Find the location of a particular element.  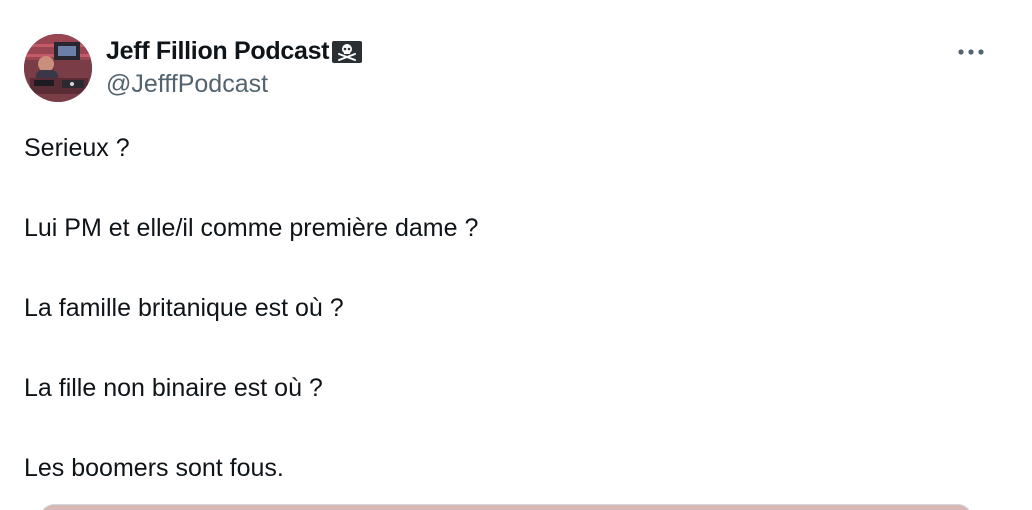

avatar-image is located at coordinates (58, 68).